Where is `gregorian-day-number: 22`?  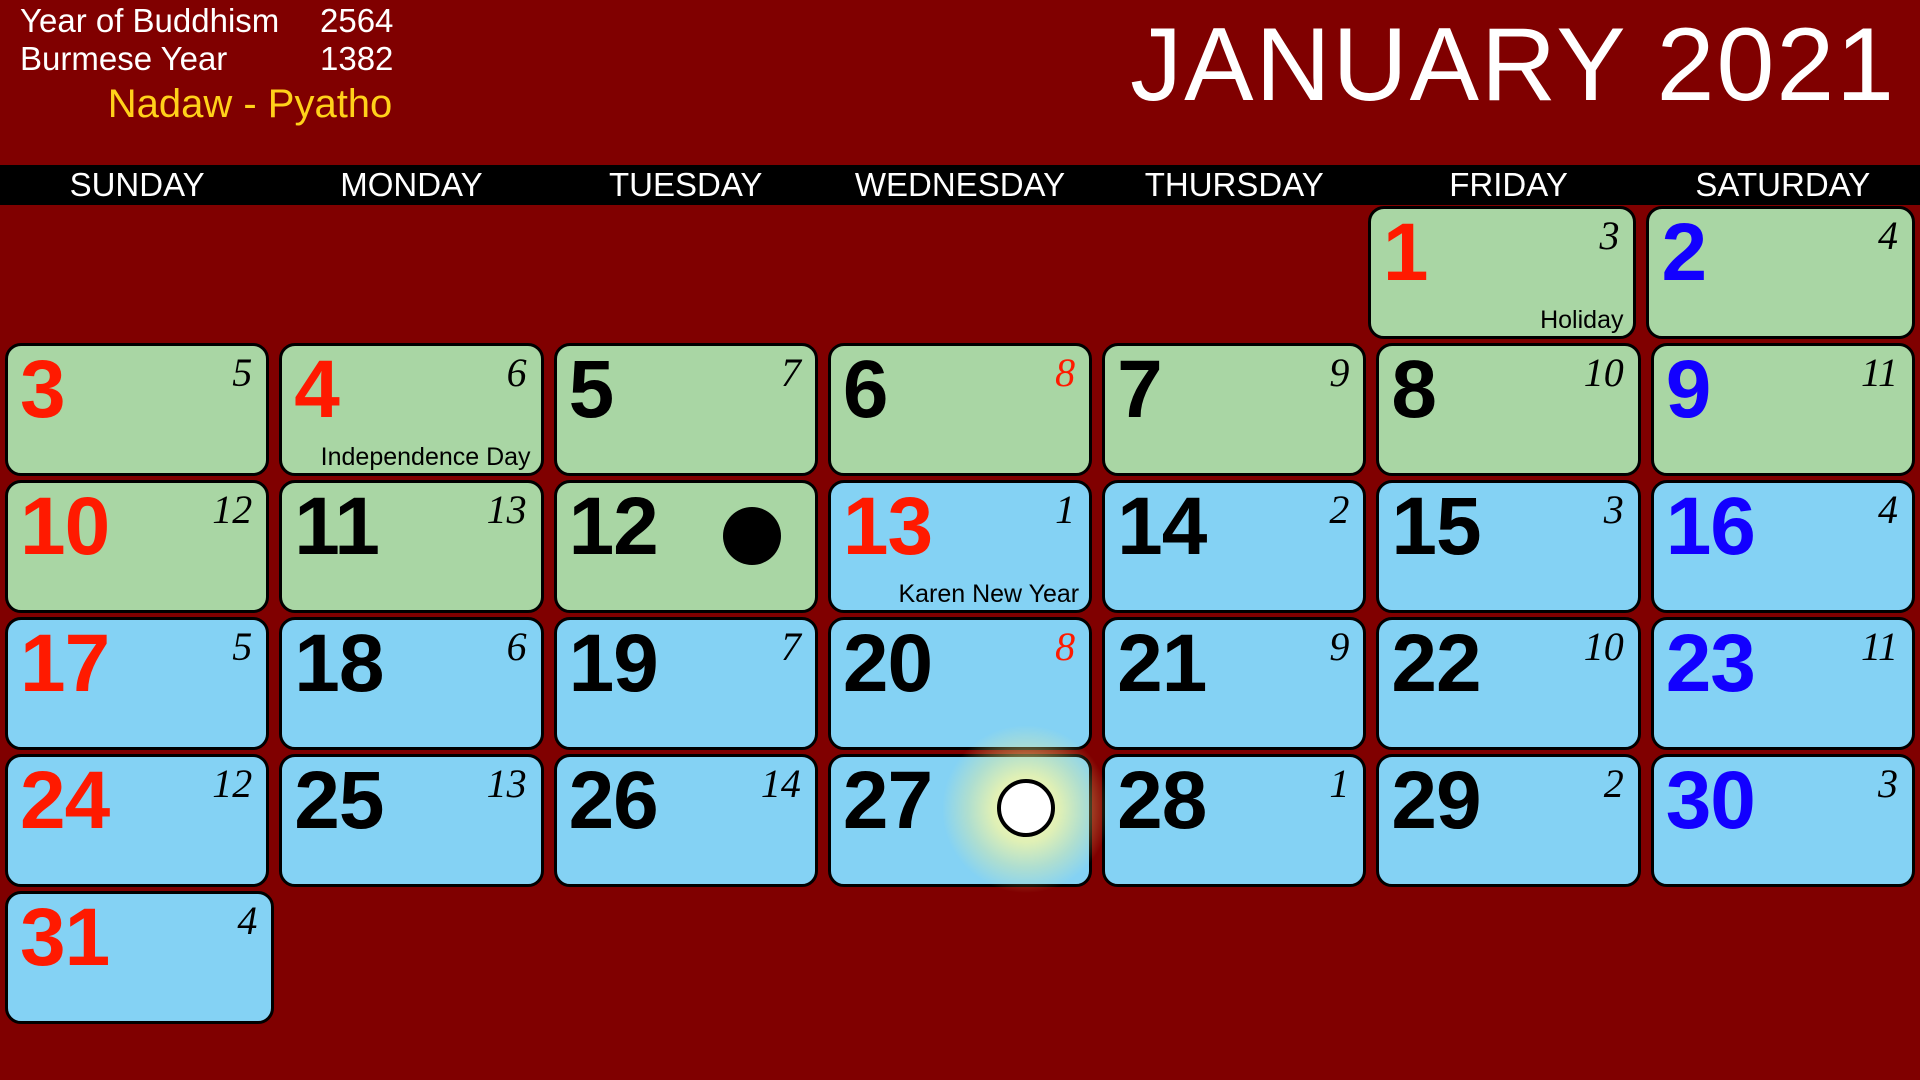
gregorian-day-number: 22 is located at coordinates (1436, 663).